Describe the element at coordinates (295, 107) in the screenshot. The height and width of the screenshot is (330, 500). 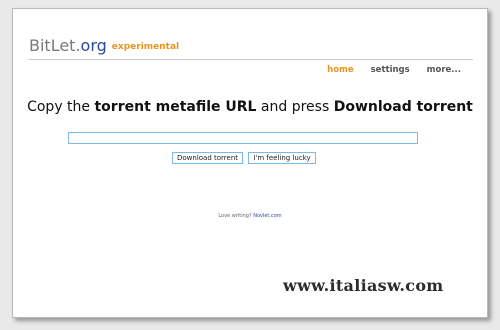
I see `instruction-part2: and press` at that location.